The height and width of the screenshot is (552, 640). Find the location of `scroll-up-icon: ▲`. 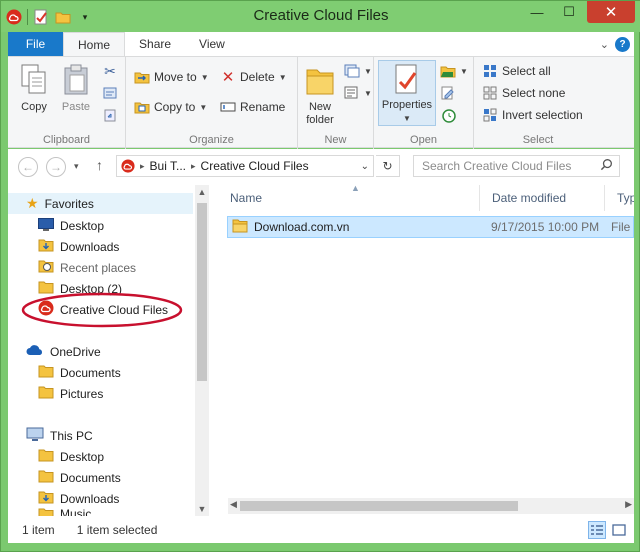

scroll-up-icon: ▲ is located at coordinates (202, 192).